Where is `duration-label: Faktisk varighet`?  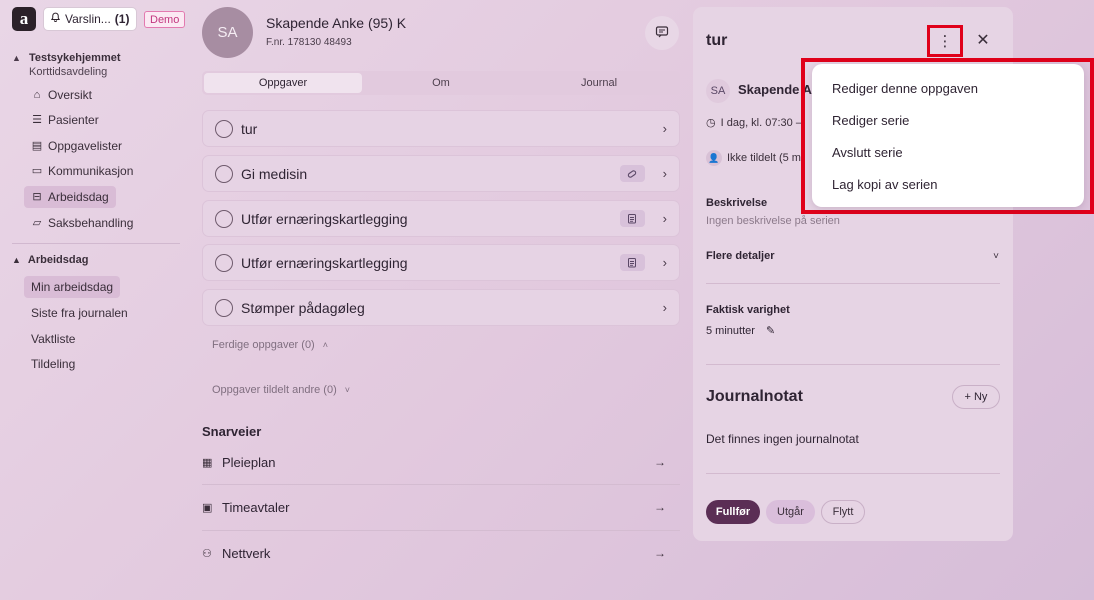 duration-label: Faktisk varighet is located at coordinates (748, 310).